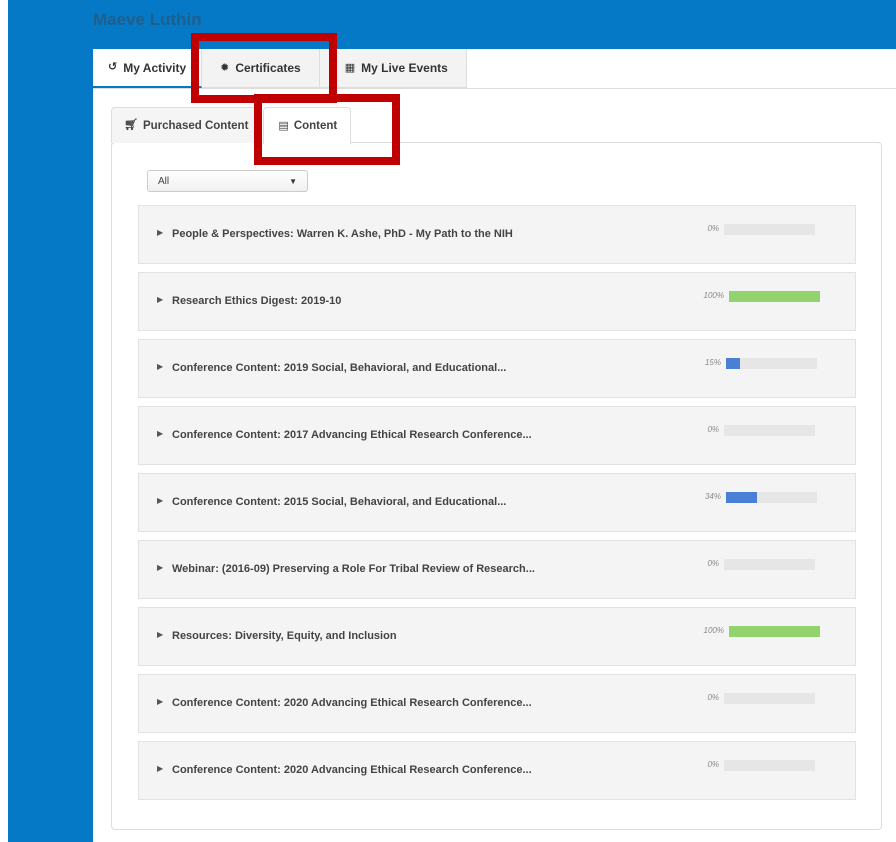 The height and width of the screenshot is (842, 896). I want to click on tab-my-live-events: ▦ My Live Events, so click(393, 68).